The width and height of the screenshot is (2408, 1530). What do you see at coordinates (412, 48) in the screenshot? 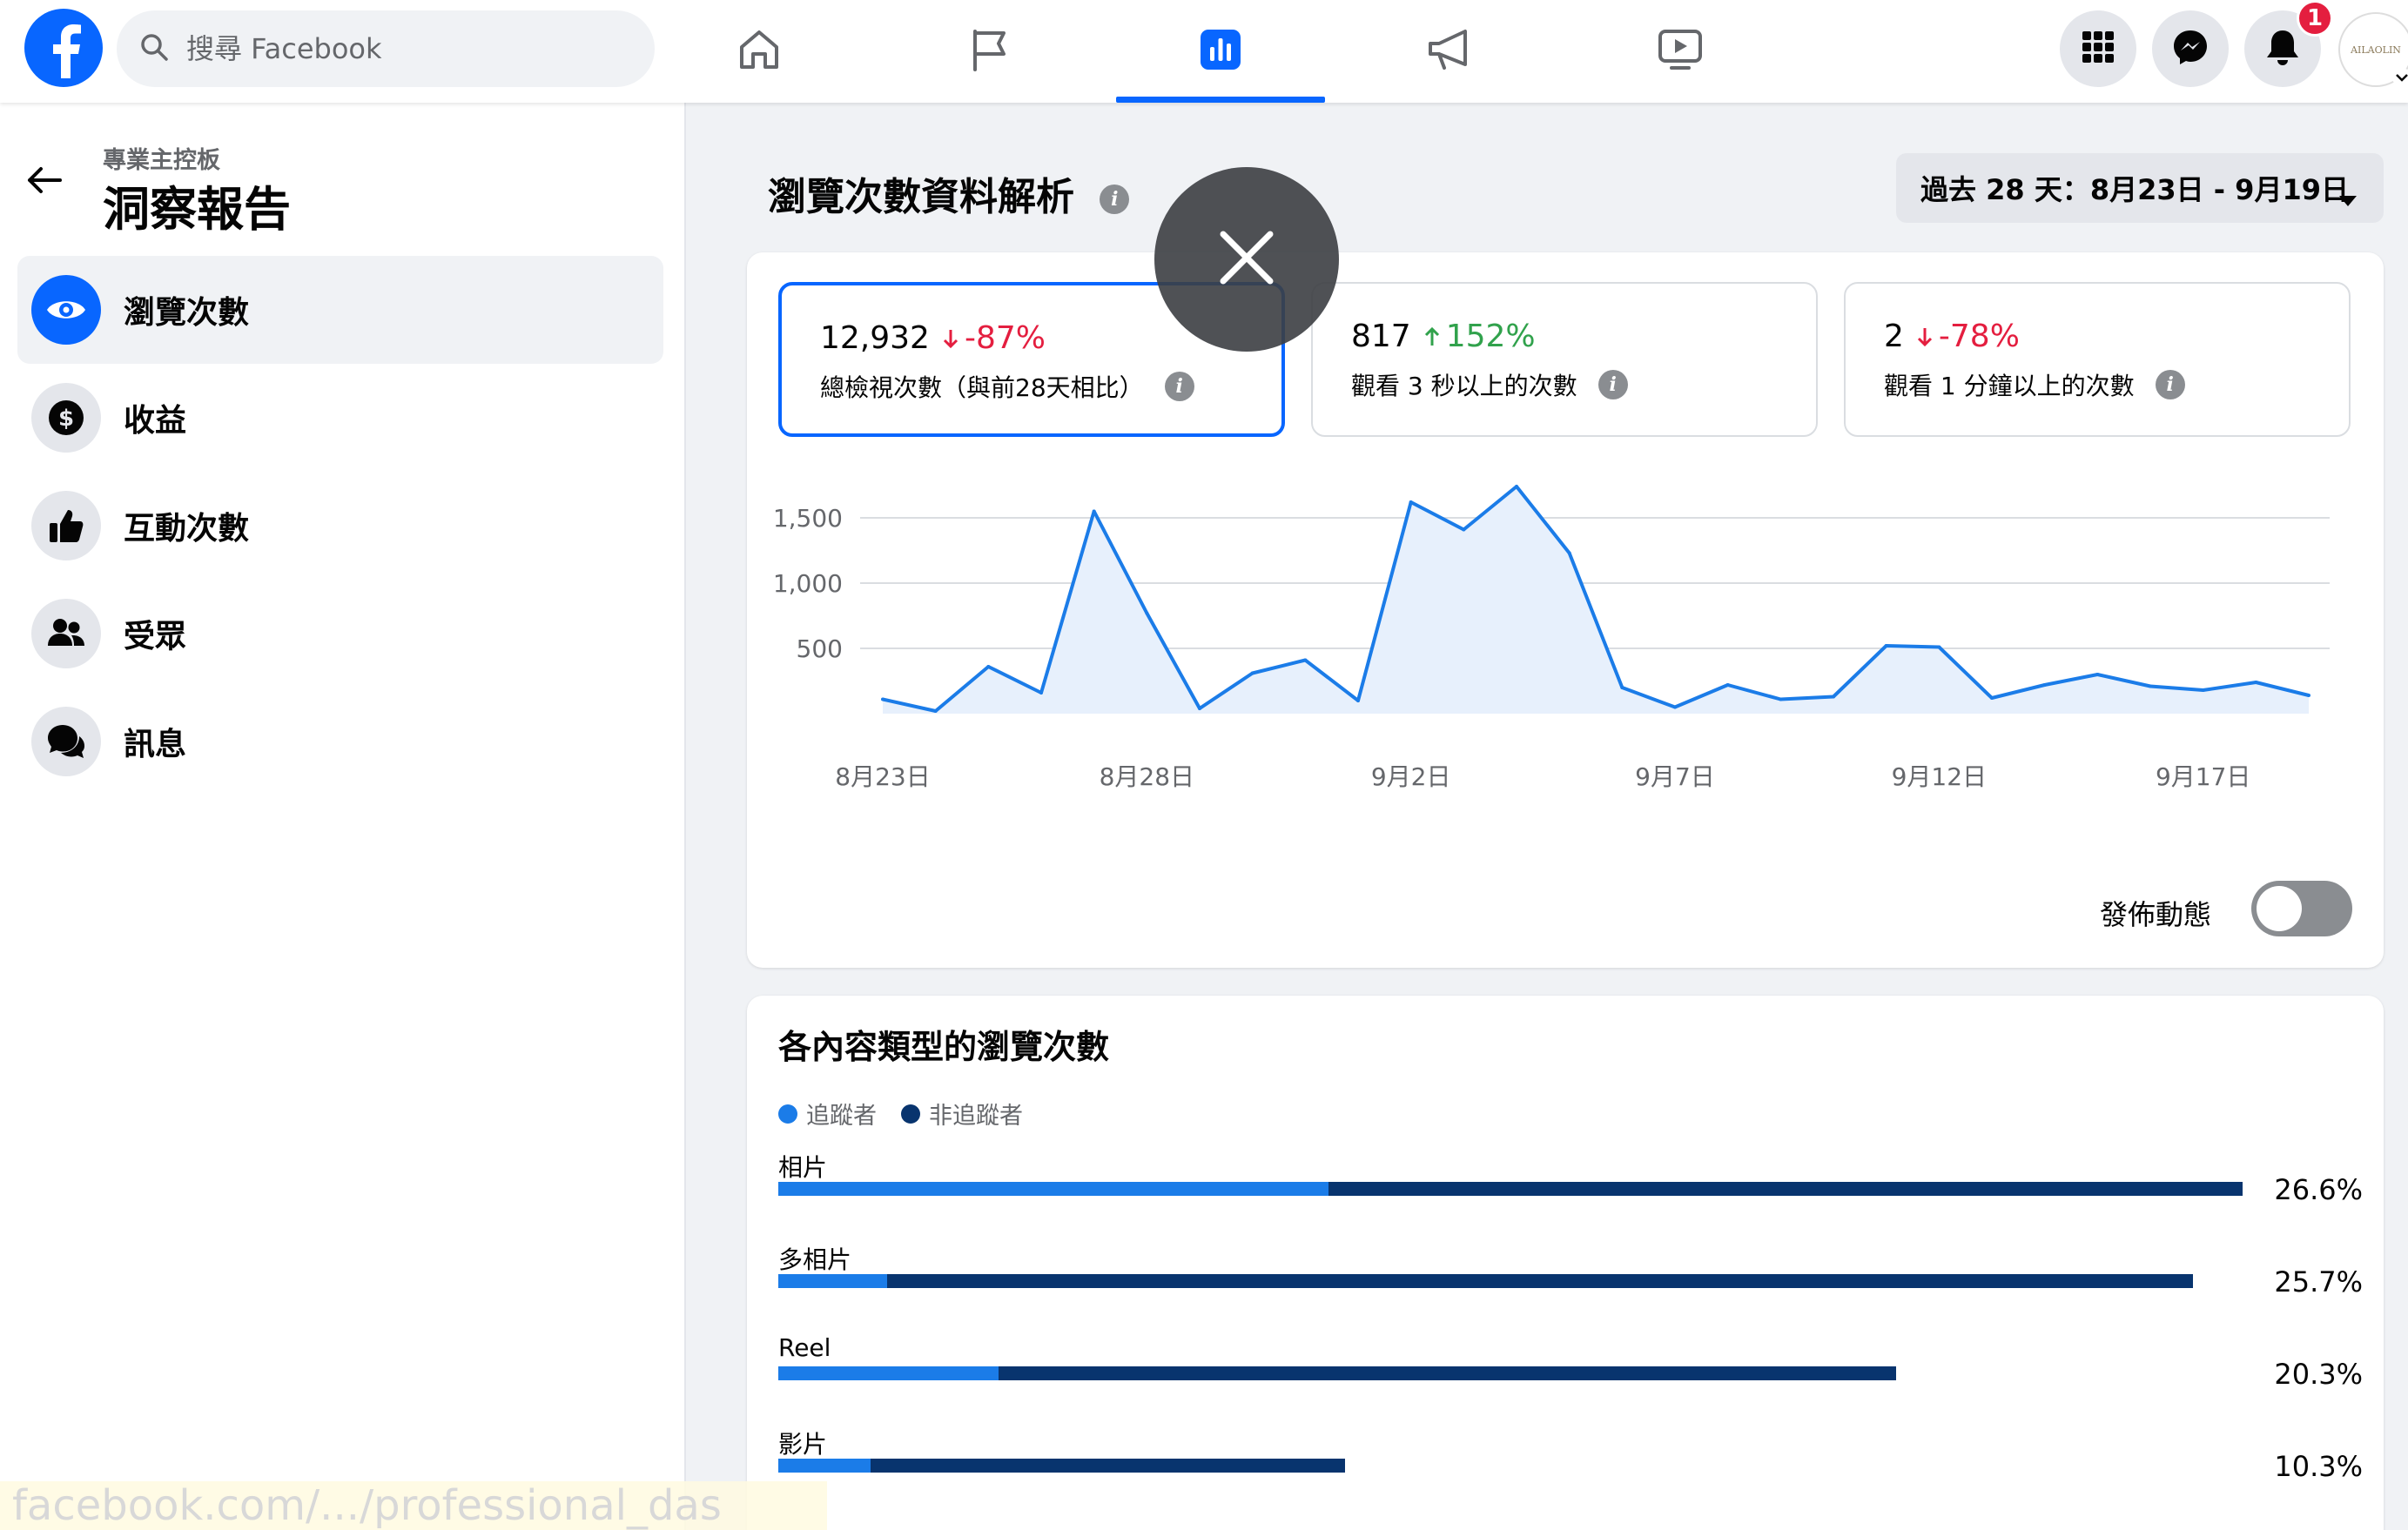
I see `search-input` at bounding box center [412, 48].